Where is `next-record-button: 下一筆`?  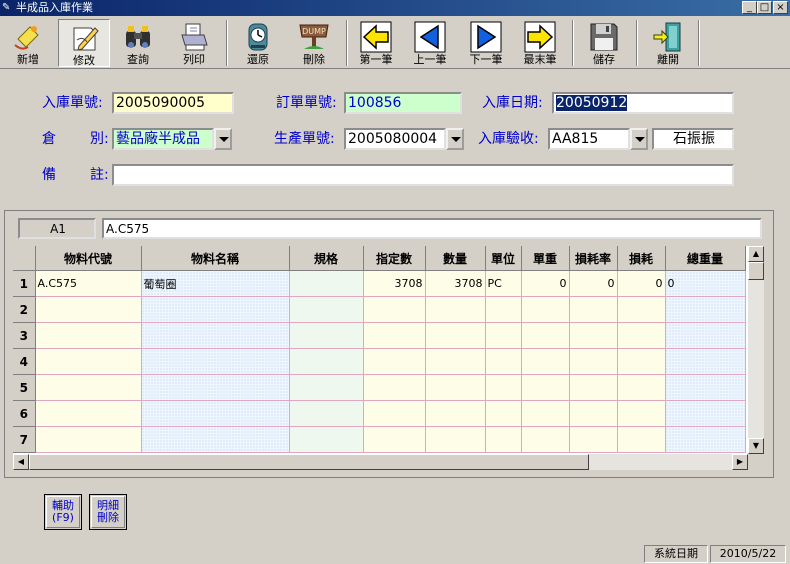 next-record-button: 下一筆 is located at coordinates (486, 43).